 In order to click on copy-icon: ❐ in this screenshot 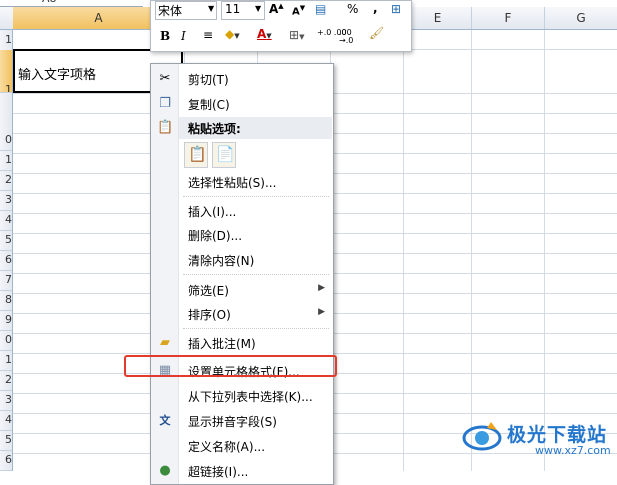, I will do `click(165, 103)`.